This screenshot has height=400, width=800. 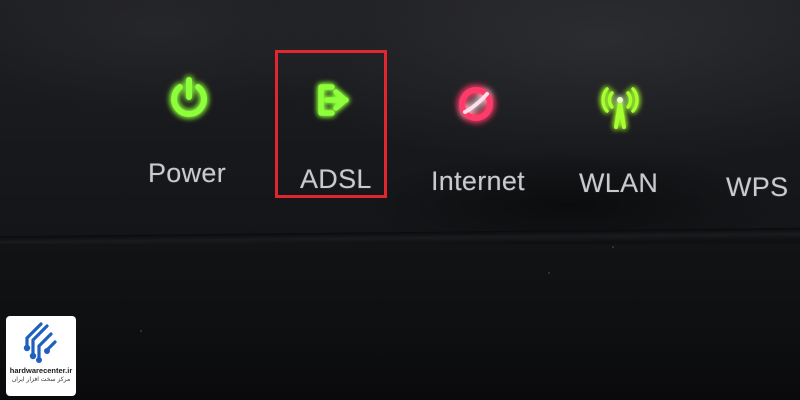 I want to click on internet-icon, so click(x=476, y=104).